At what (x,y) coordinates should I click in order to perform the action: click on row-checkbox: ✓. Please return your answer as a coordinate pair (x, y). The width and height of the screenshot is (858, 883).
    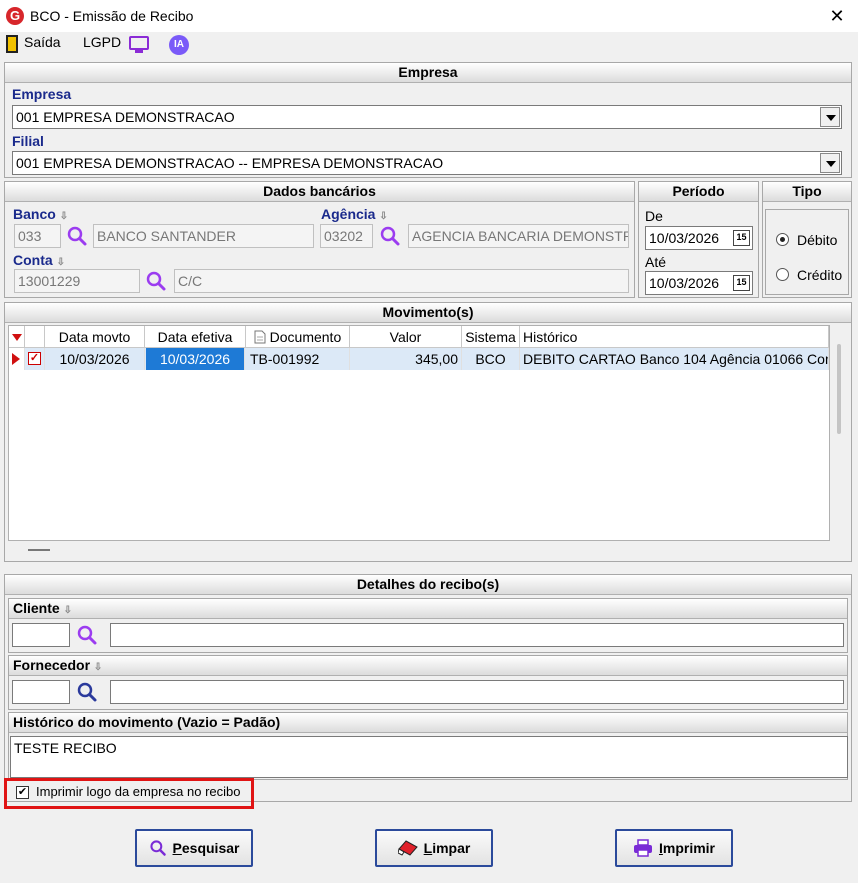
    Looking at the image, I should click on (34, 358).